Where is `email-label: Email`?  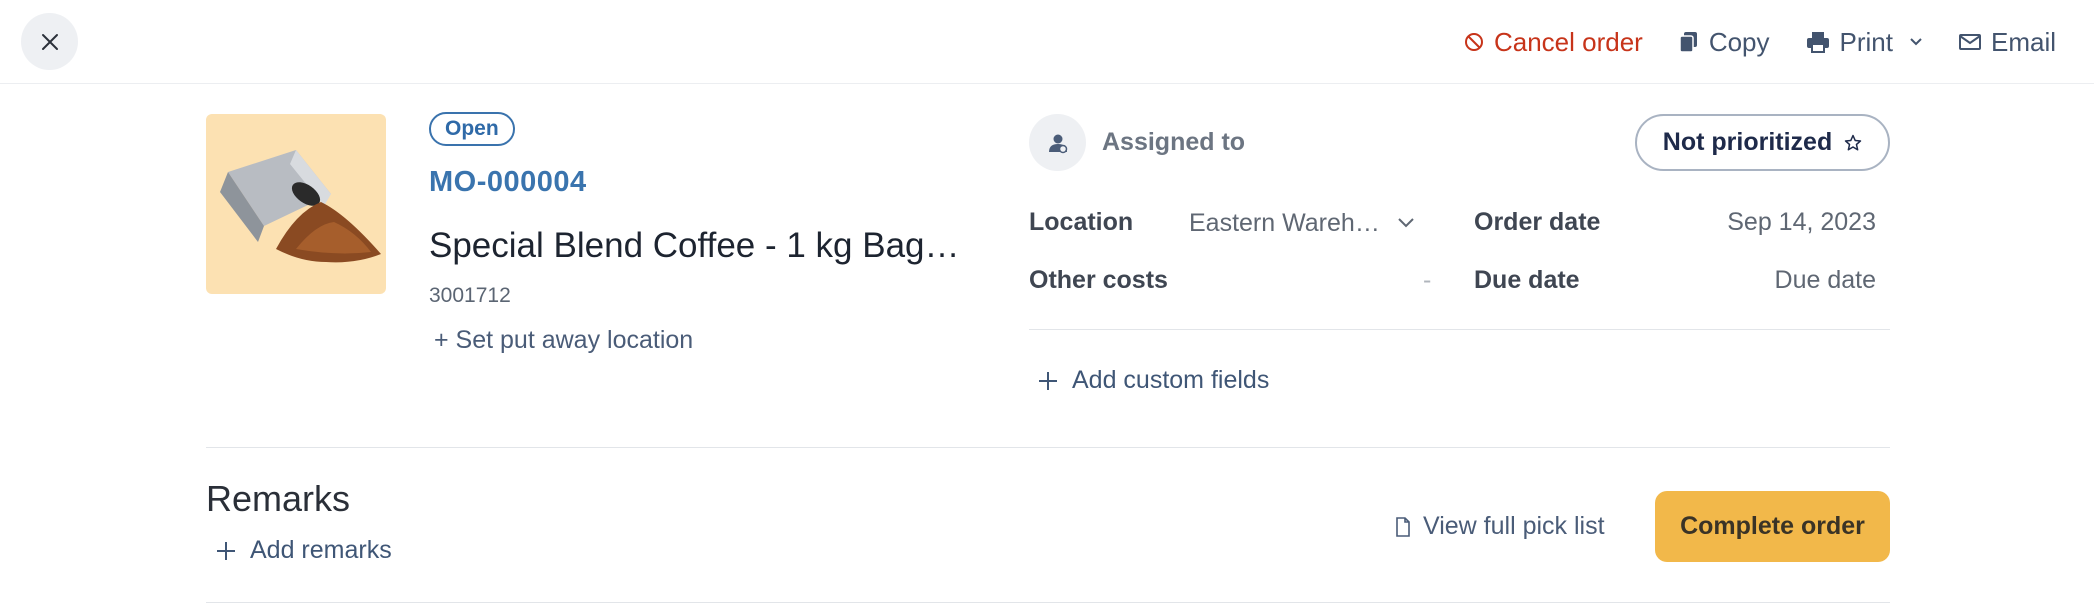
email-label: Email is located at coordinates (2023, 41).